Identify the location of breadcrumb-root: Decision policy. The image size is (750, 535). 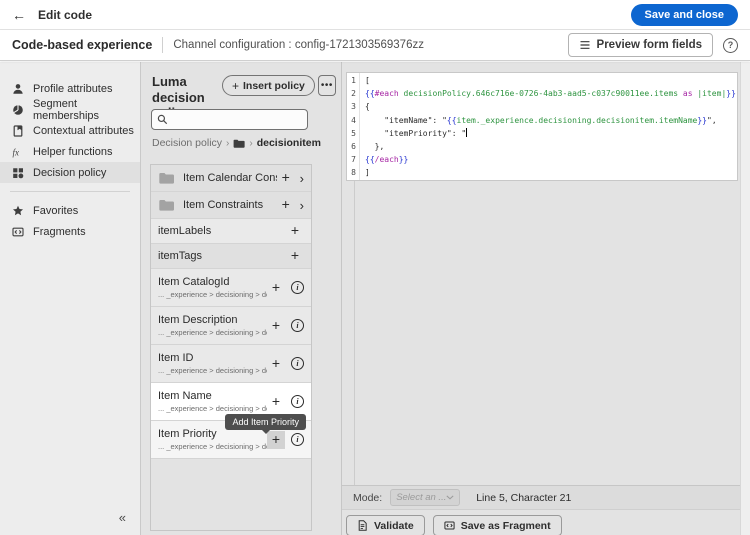
(187, 143).